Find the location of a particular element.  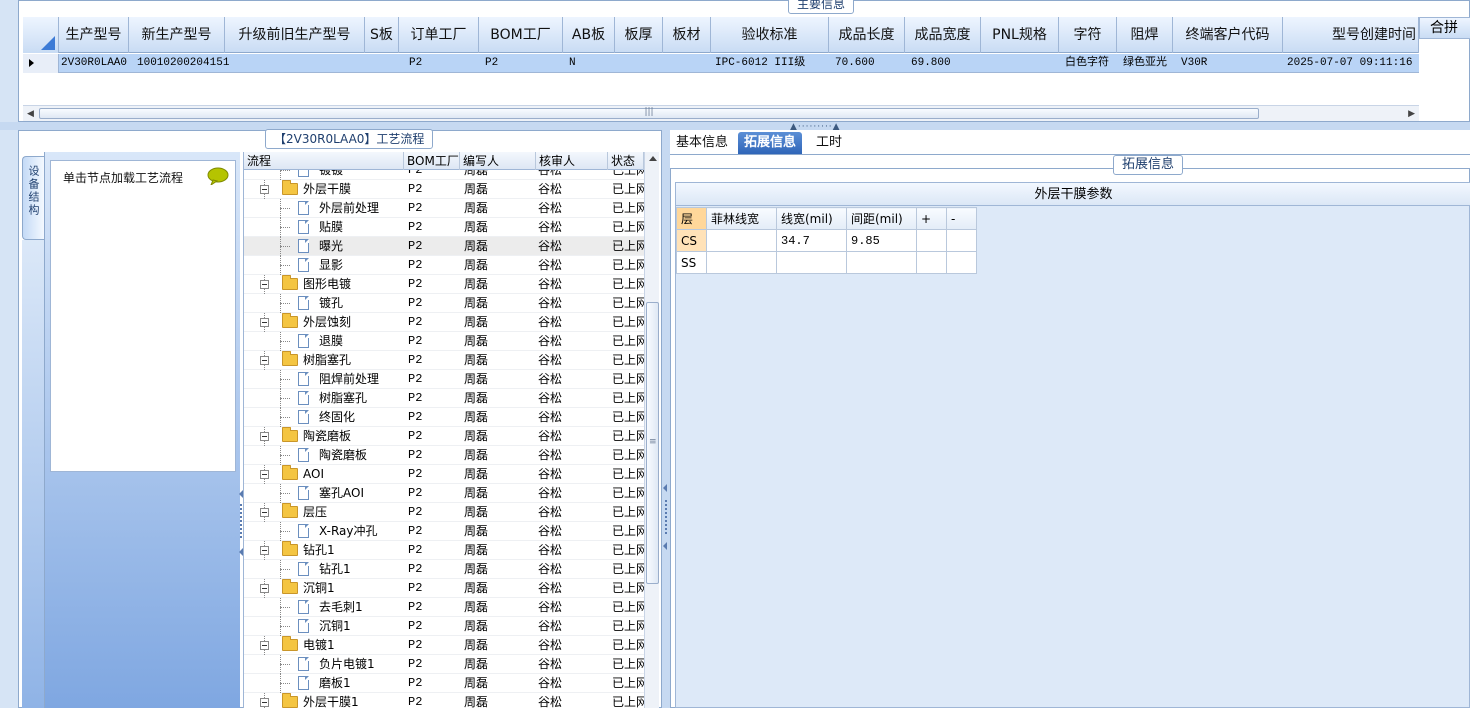

tree-node-label: 显影 is located at coordinates (331, 265).